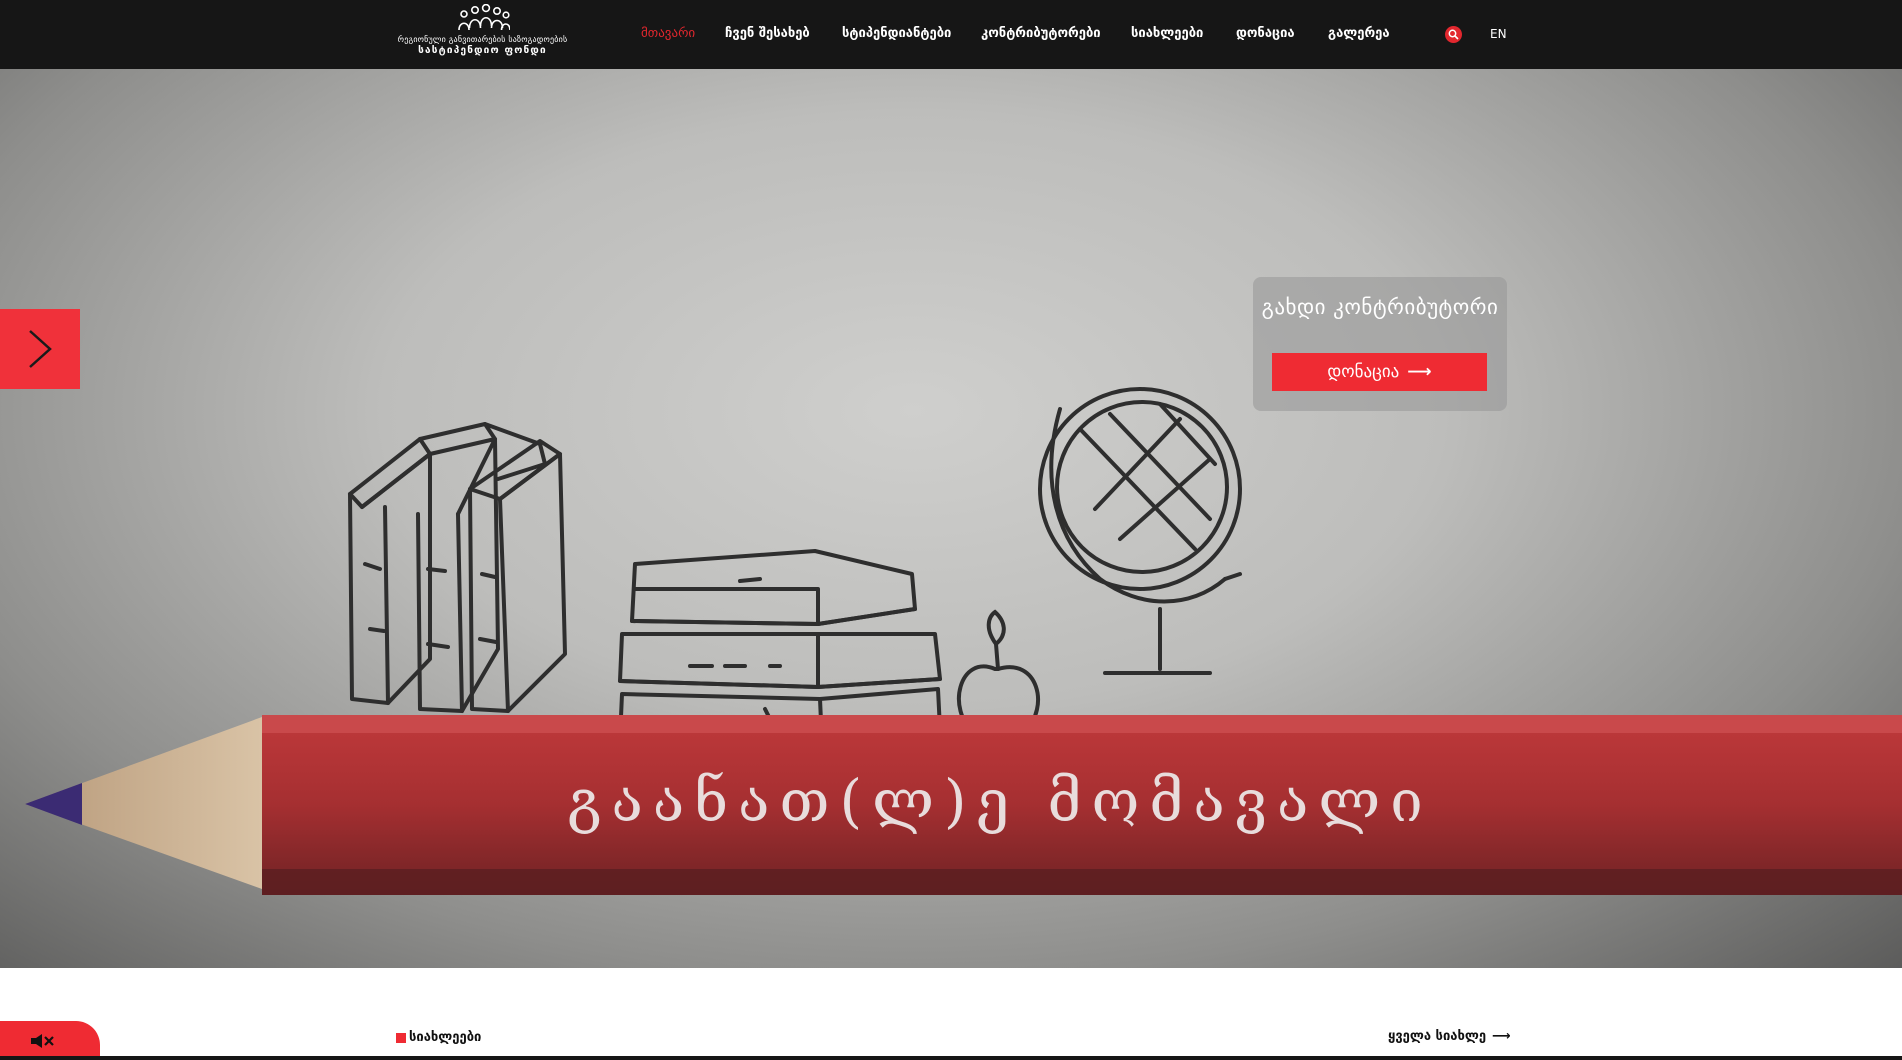 The height and width of the screenshot is (1060, 1902). I want to click on logo-title: სასტიპენდიო ფონდი, so click(482, 50).